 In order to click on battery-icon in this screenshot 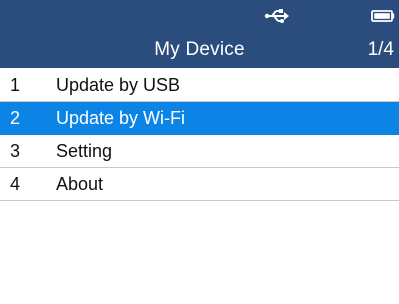, I will do `click(383, 16)`.